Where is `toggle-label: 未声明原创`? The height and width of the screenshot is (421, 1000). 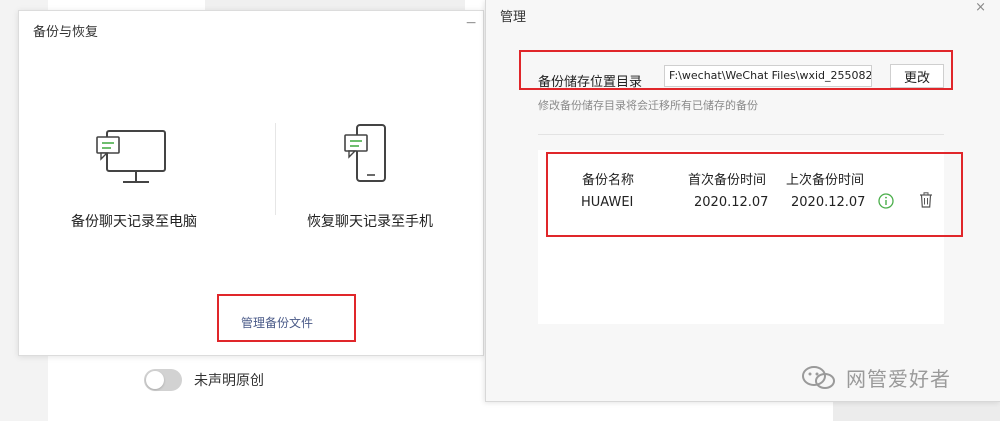 toggle-label: 未声明原创 is located at coordinates (229, 381).